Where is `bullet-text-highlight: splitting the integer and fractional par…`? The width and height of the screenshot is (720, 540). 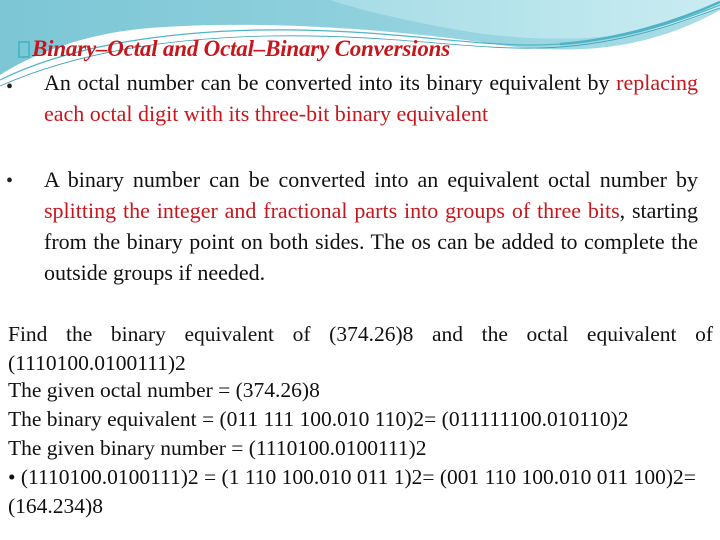
bullet-text-highlight: splitting the integer and fractional par… is located at coordinates (332, 210).